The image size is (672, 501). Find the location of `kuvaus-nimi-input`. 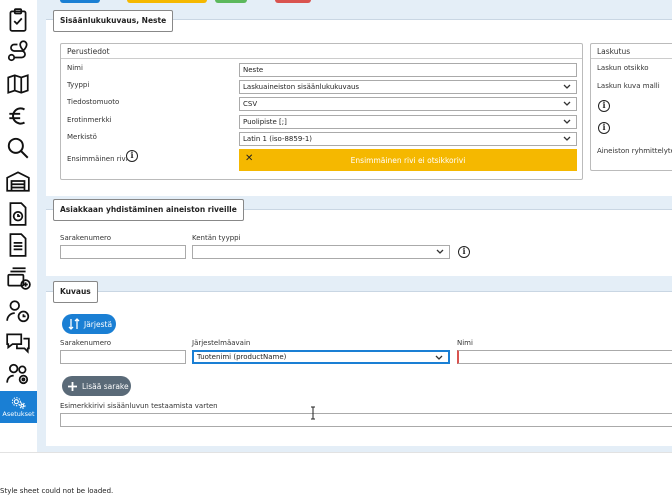

kuvaus-nimi-input is located at coordinates (564, 357).